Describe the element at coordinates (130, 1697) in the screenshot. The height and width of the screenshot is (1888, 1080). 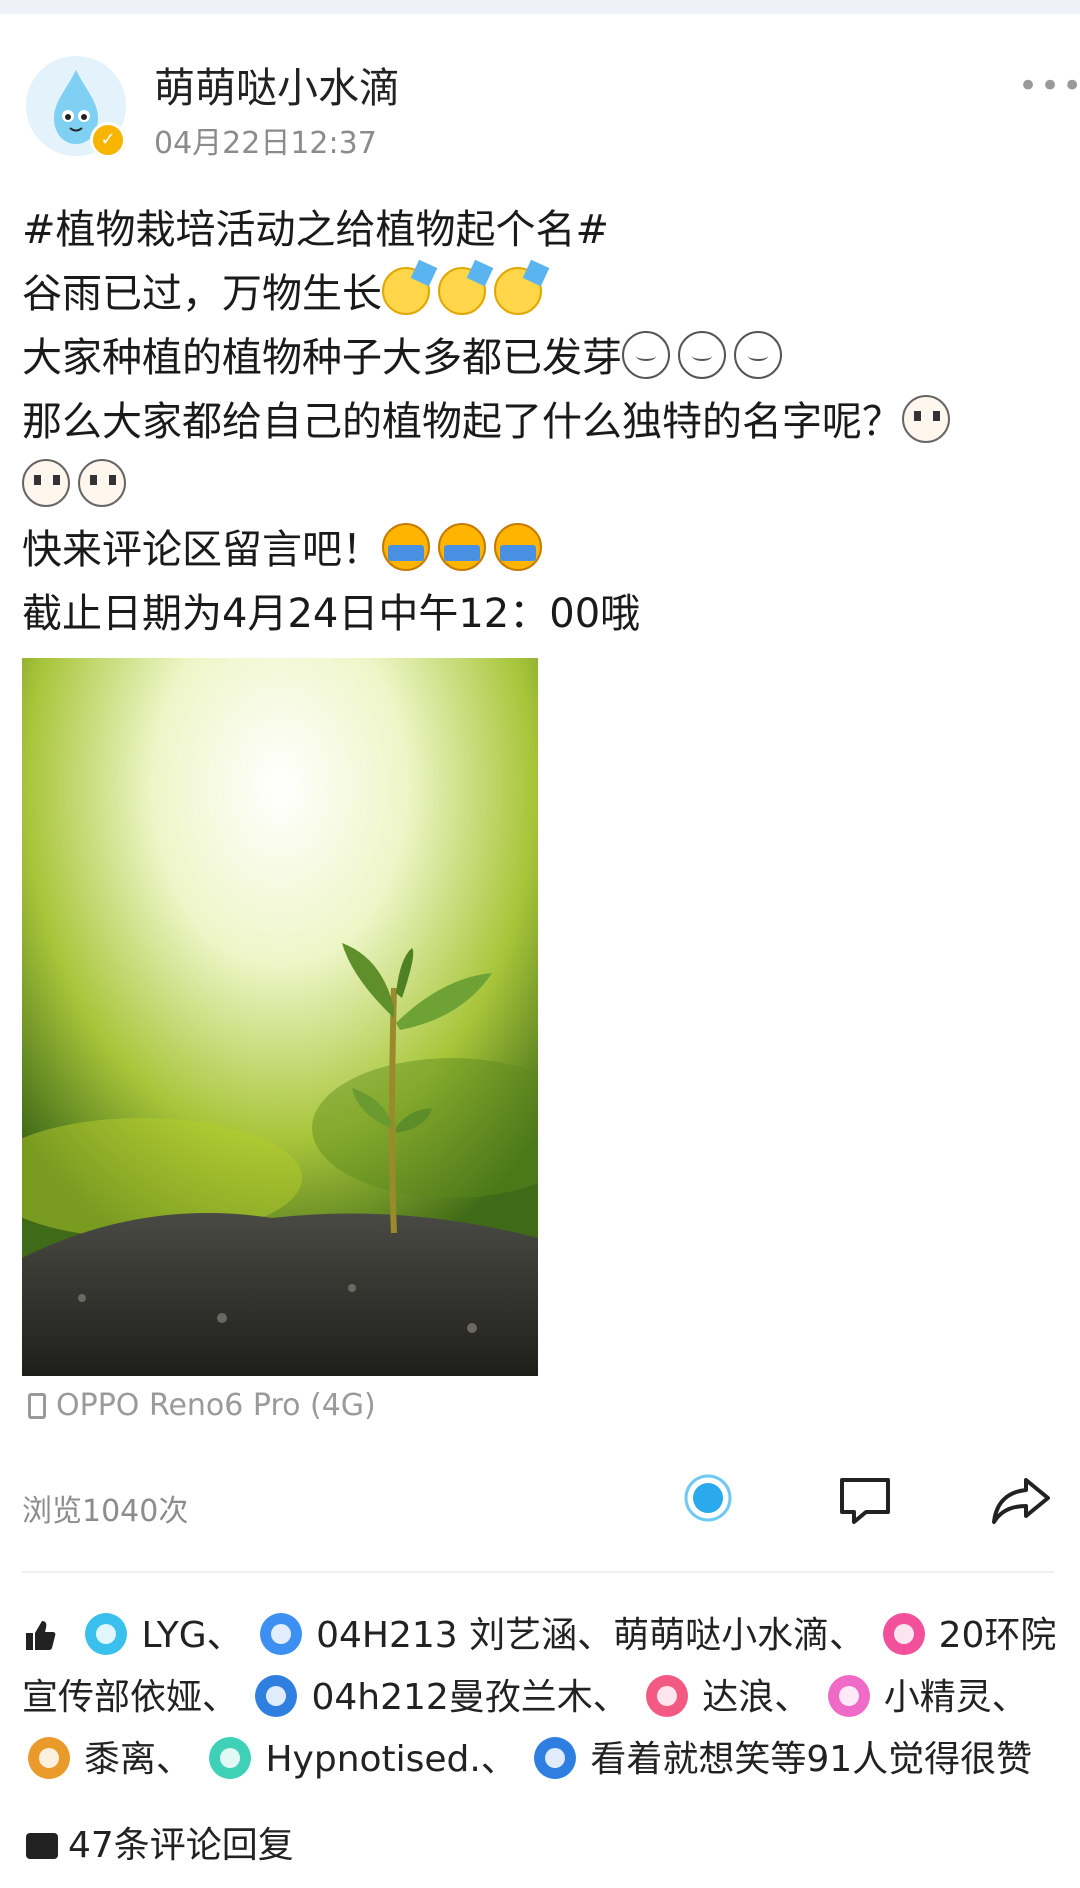
I see `liker-name: 宣传部依娅、` at that location.